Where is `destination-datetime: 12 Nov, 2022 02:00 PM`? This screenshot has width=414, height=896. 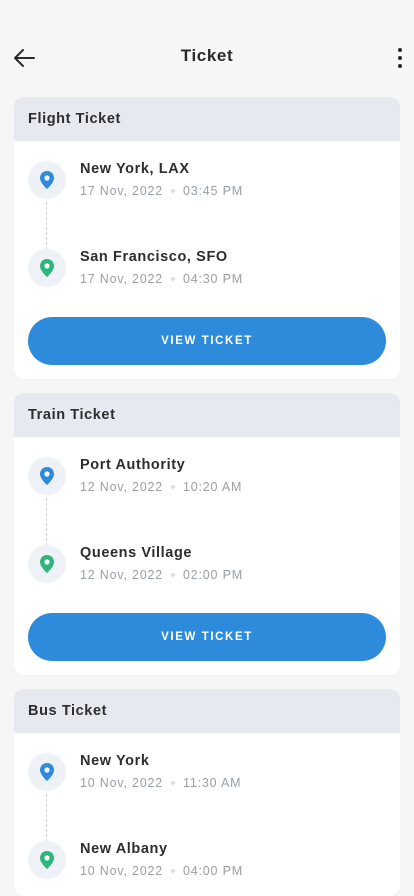 destination-datetime: 12 Nov, 2022 02:00 PM is located at coordinates (161, 575).